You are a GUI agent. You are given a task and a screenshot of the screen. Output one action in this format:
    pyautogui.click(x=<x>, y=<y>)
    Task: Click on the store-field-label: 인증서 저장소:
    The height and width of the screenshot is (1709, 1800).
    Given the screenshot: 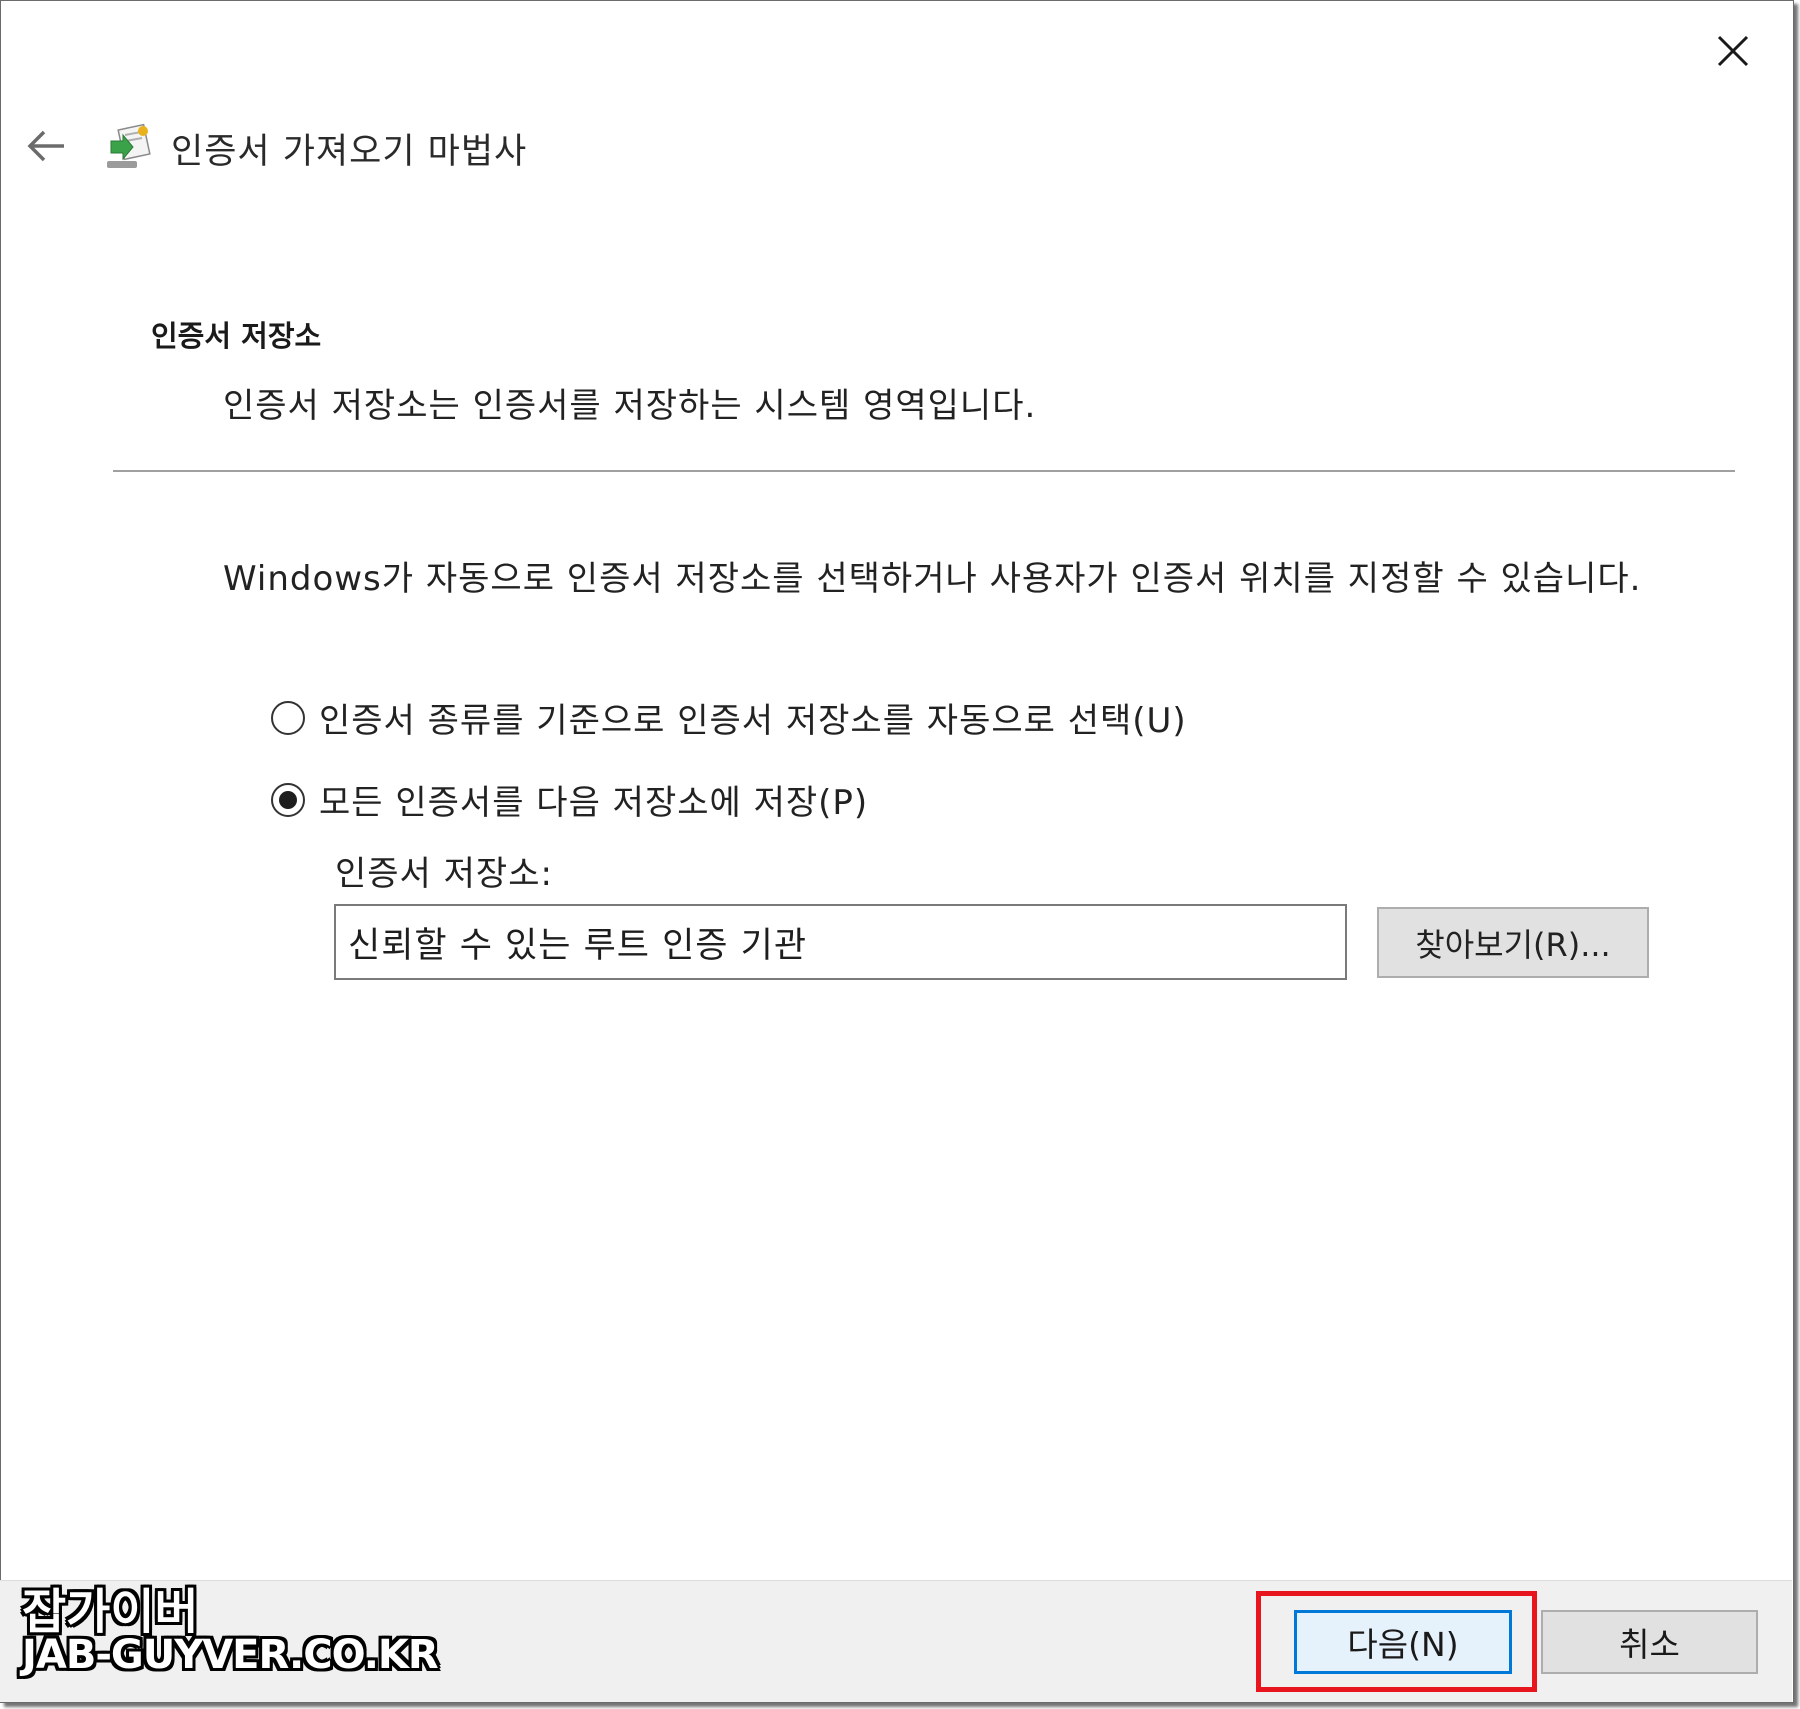 What is the action you would take?
    pyautogui.click(x=444, y=874)
    